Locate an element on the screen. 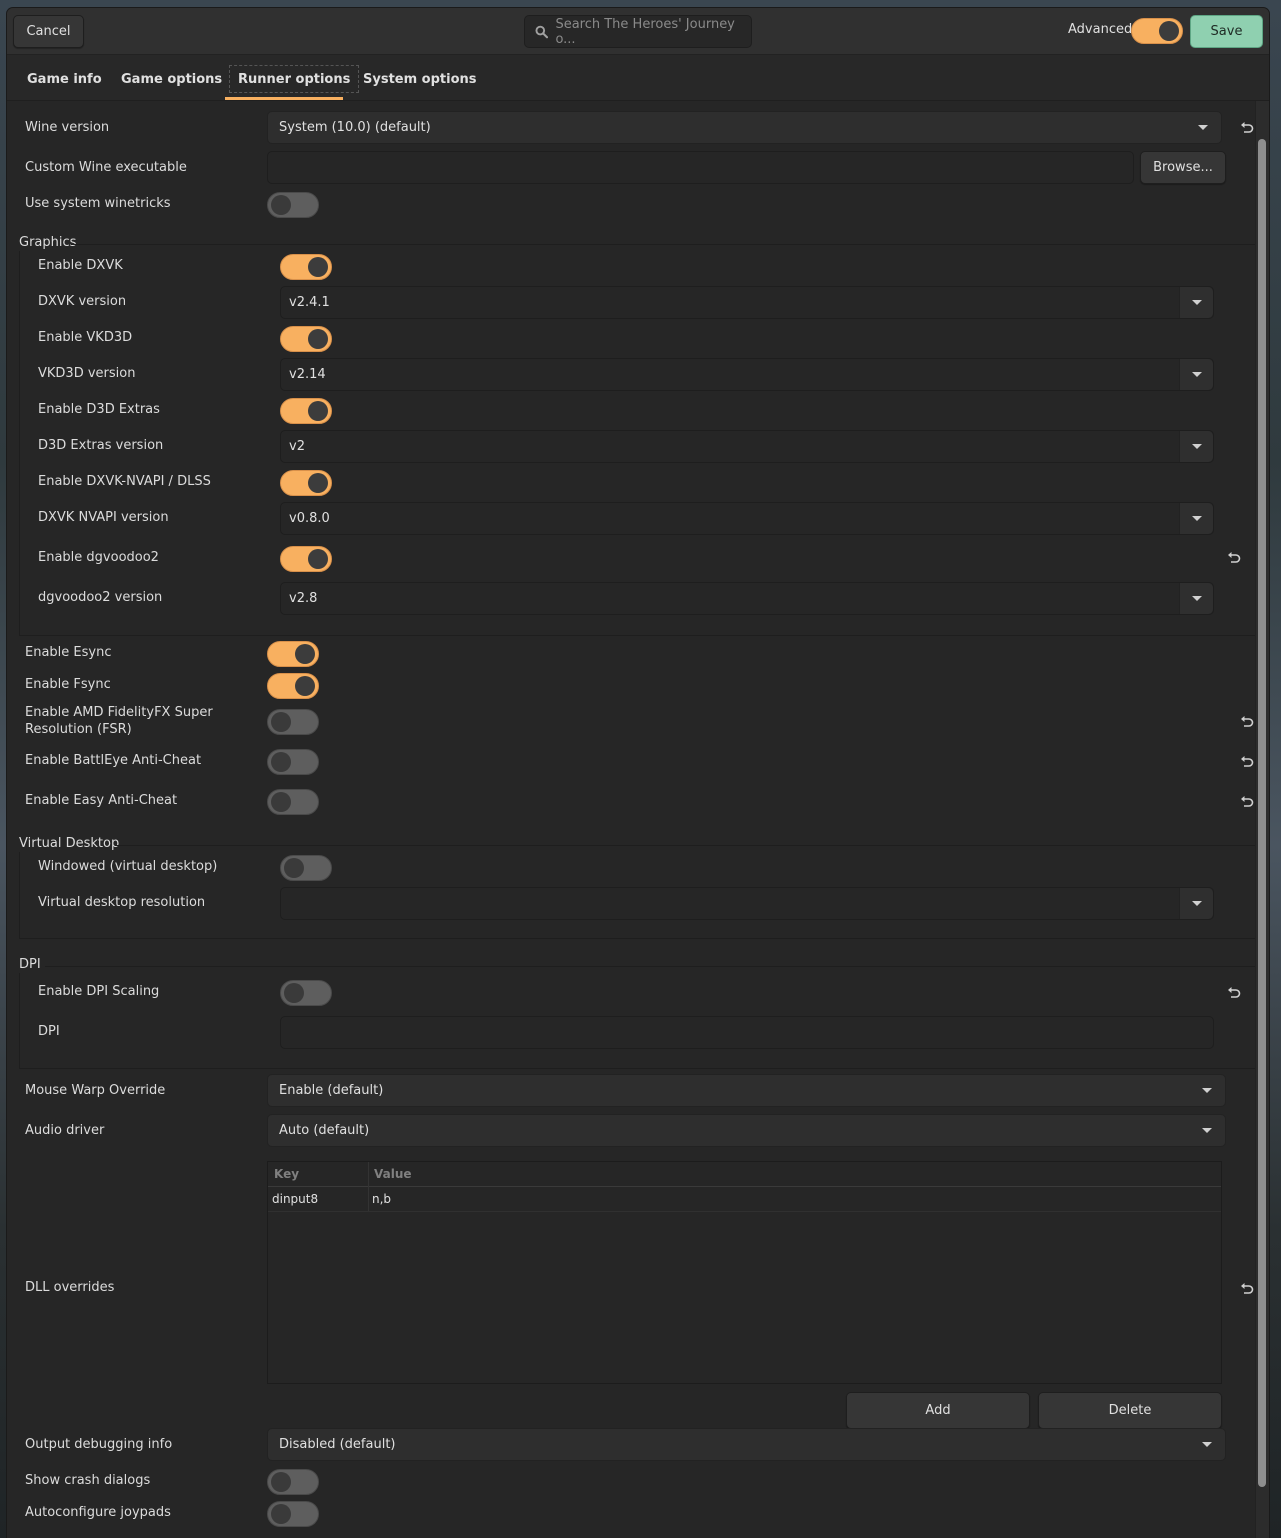 The image size is (1281, 1538). column-header-value: Value is located at coordinates (393, 1174).